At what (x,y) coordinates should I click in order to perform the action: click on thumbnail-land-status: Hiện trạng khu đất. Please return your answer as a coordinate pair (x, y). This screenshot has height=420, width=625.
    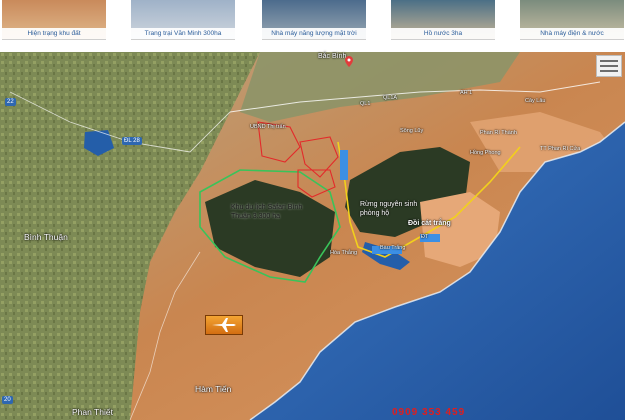
    Looking at the image, I should click on (54, 20).